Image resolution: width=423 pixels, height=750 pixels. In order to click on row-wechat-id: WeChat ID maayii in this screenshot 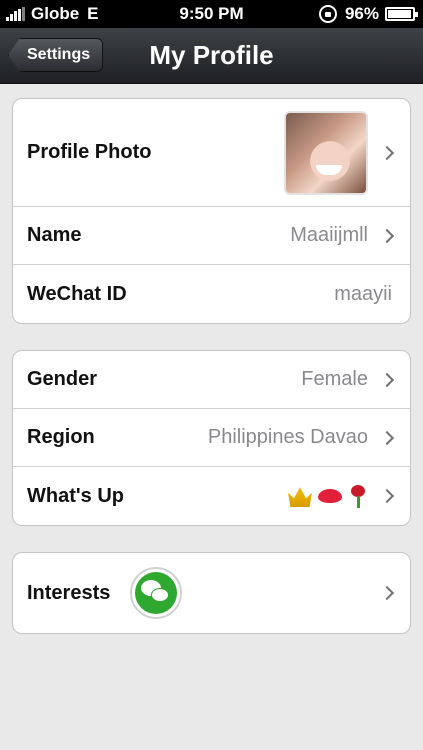, I will do `click(211, 294)`.